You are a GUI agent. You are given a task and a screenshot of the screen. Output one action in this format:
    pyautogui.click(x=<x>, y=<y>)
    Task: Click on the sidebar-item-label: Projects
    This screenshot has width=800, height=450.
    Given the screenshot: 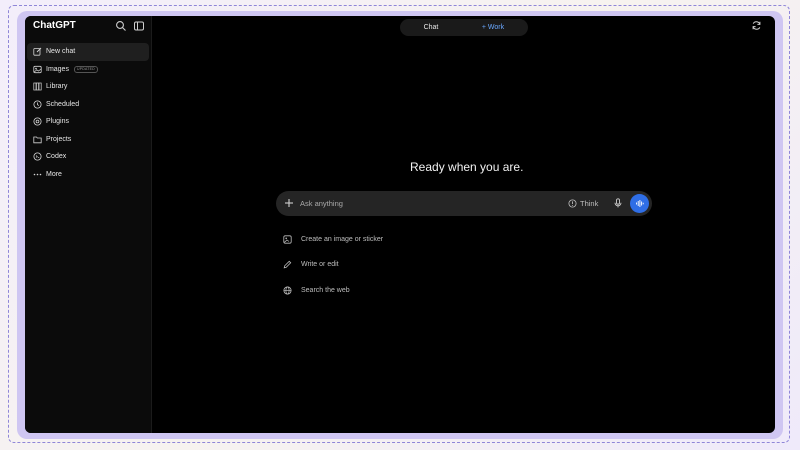 What is the action you would take?
    pyautogui.click(x=59, y=139)
    